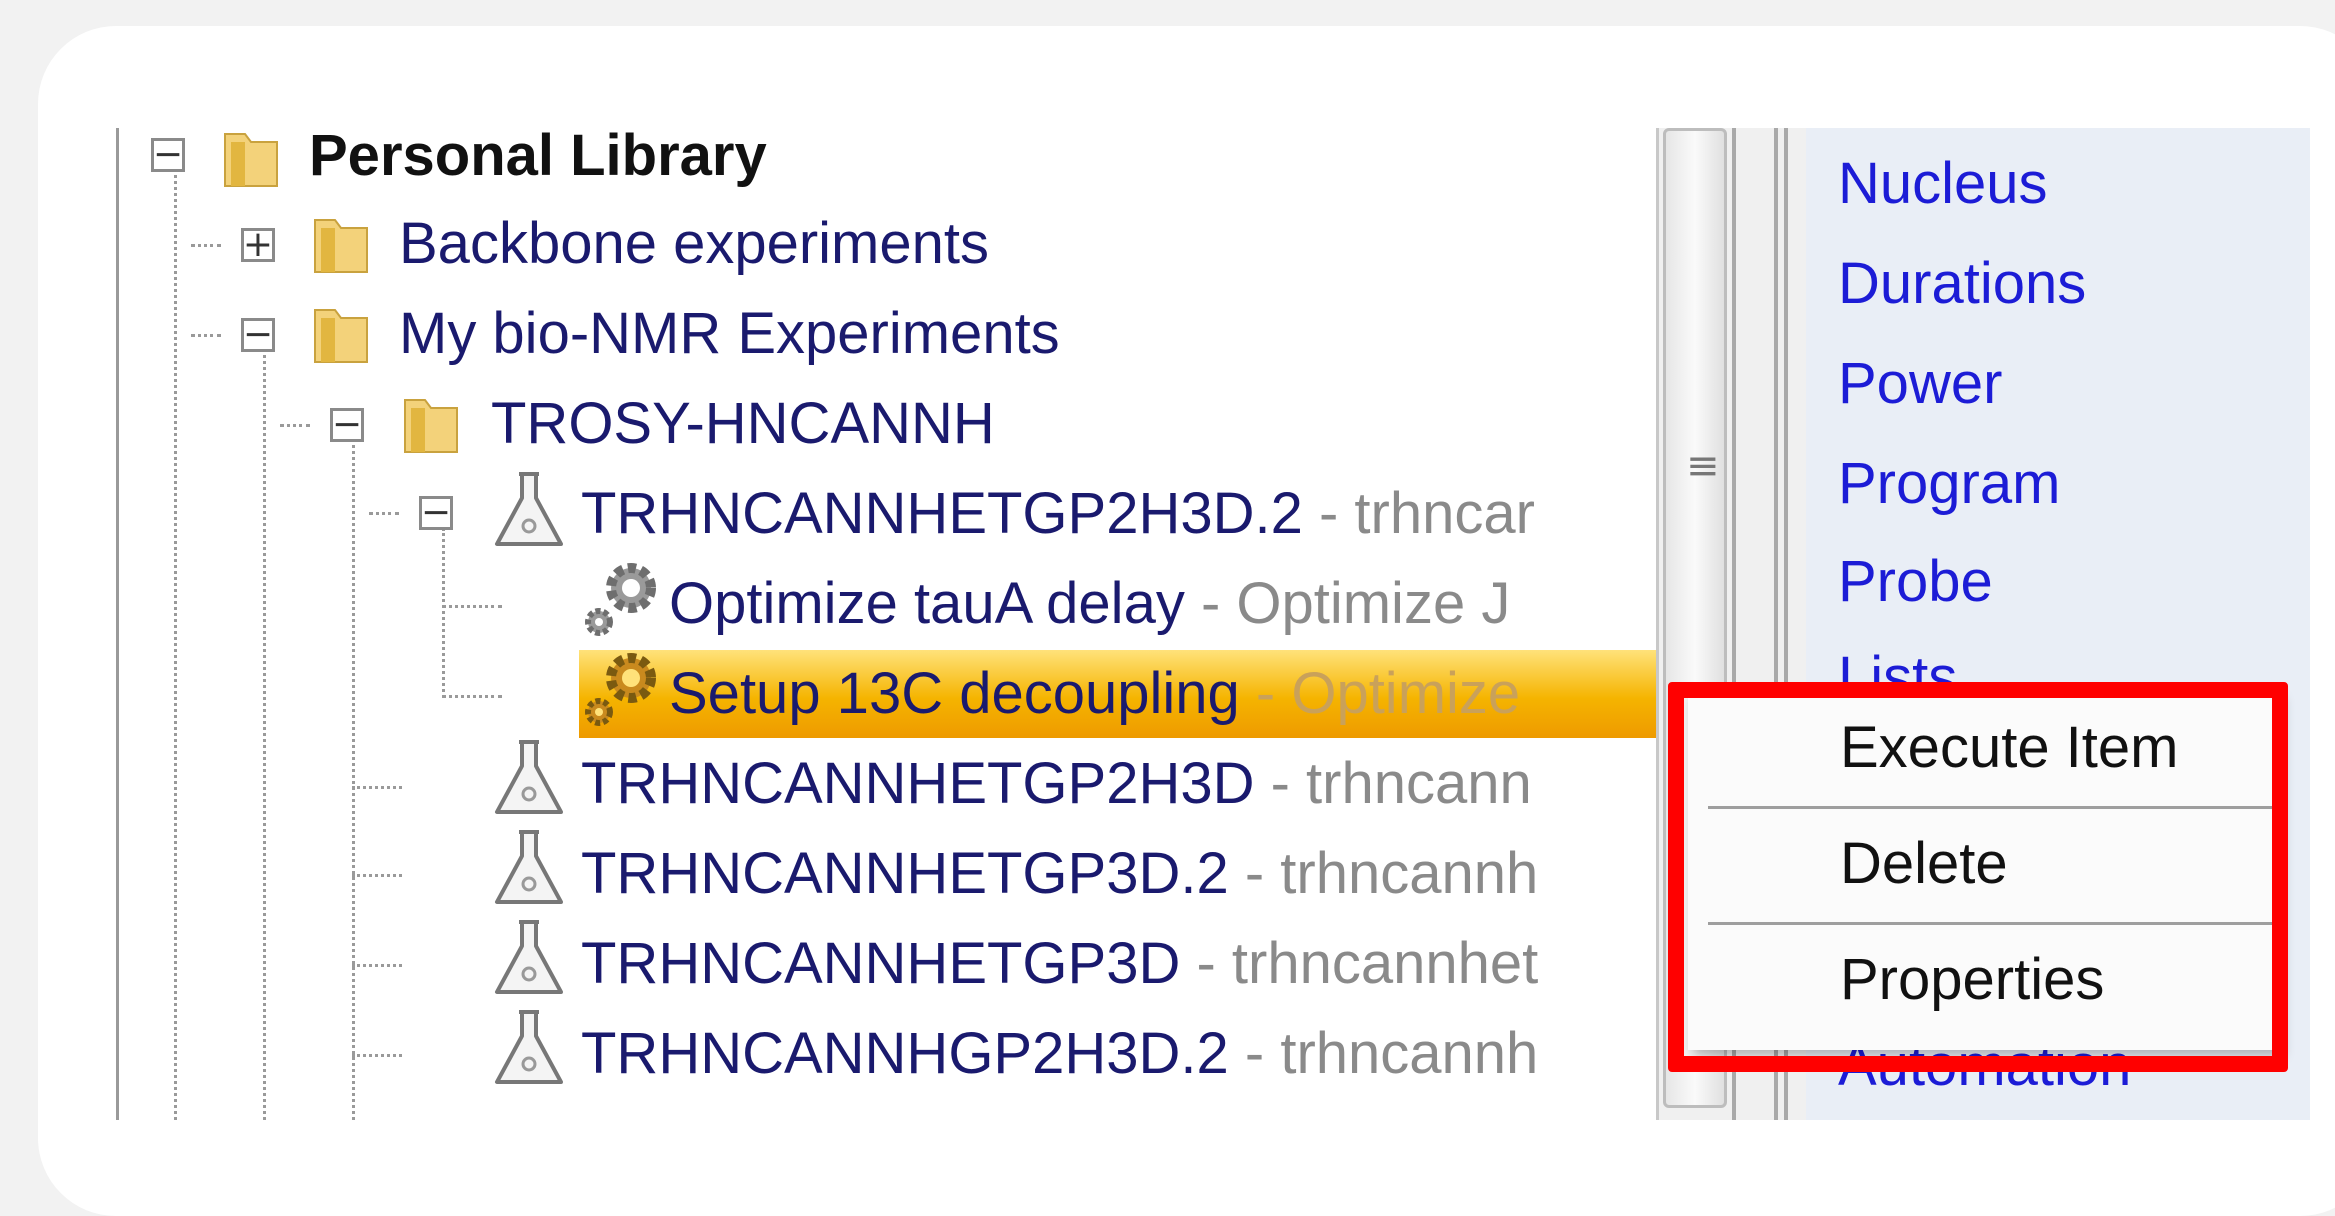 Image resolution: width=2335 pixels, height=1216 pixels. What do you see at coordinates (1962, 283) in the screenshot?
I see `link-durations: Durations` at bounding box center [1962, 283].